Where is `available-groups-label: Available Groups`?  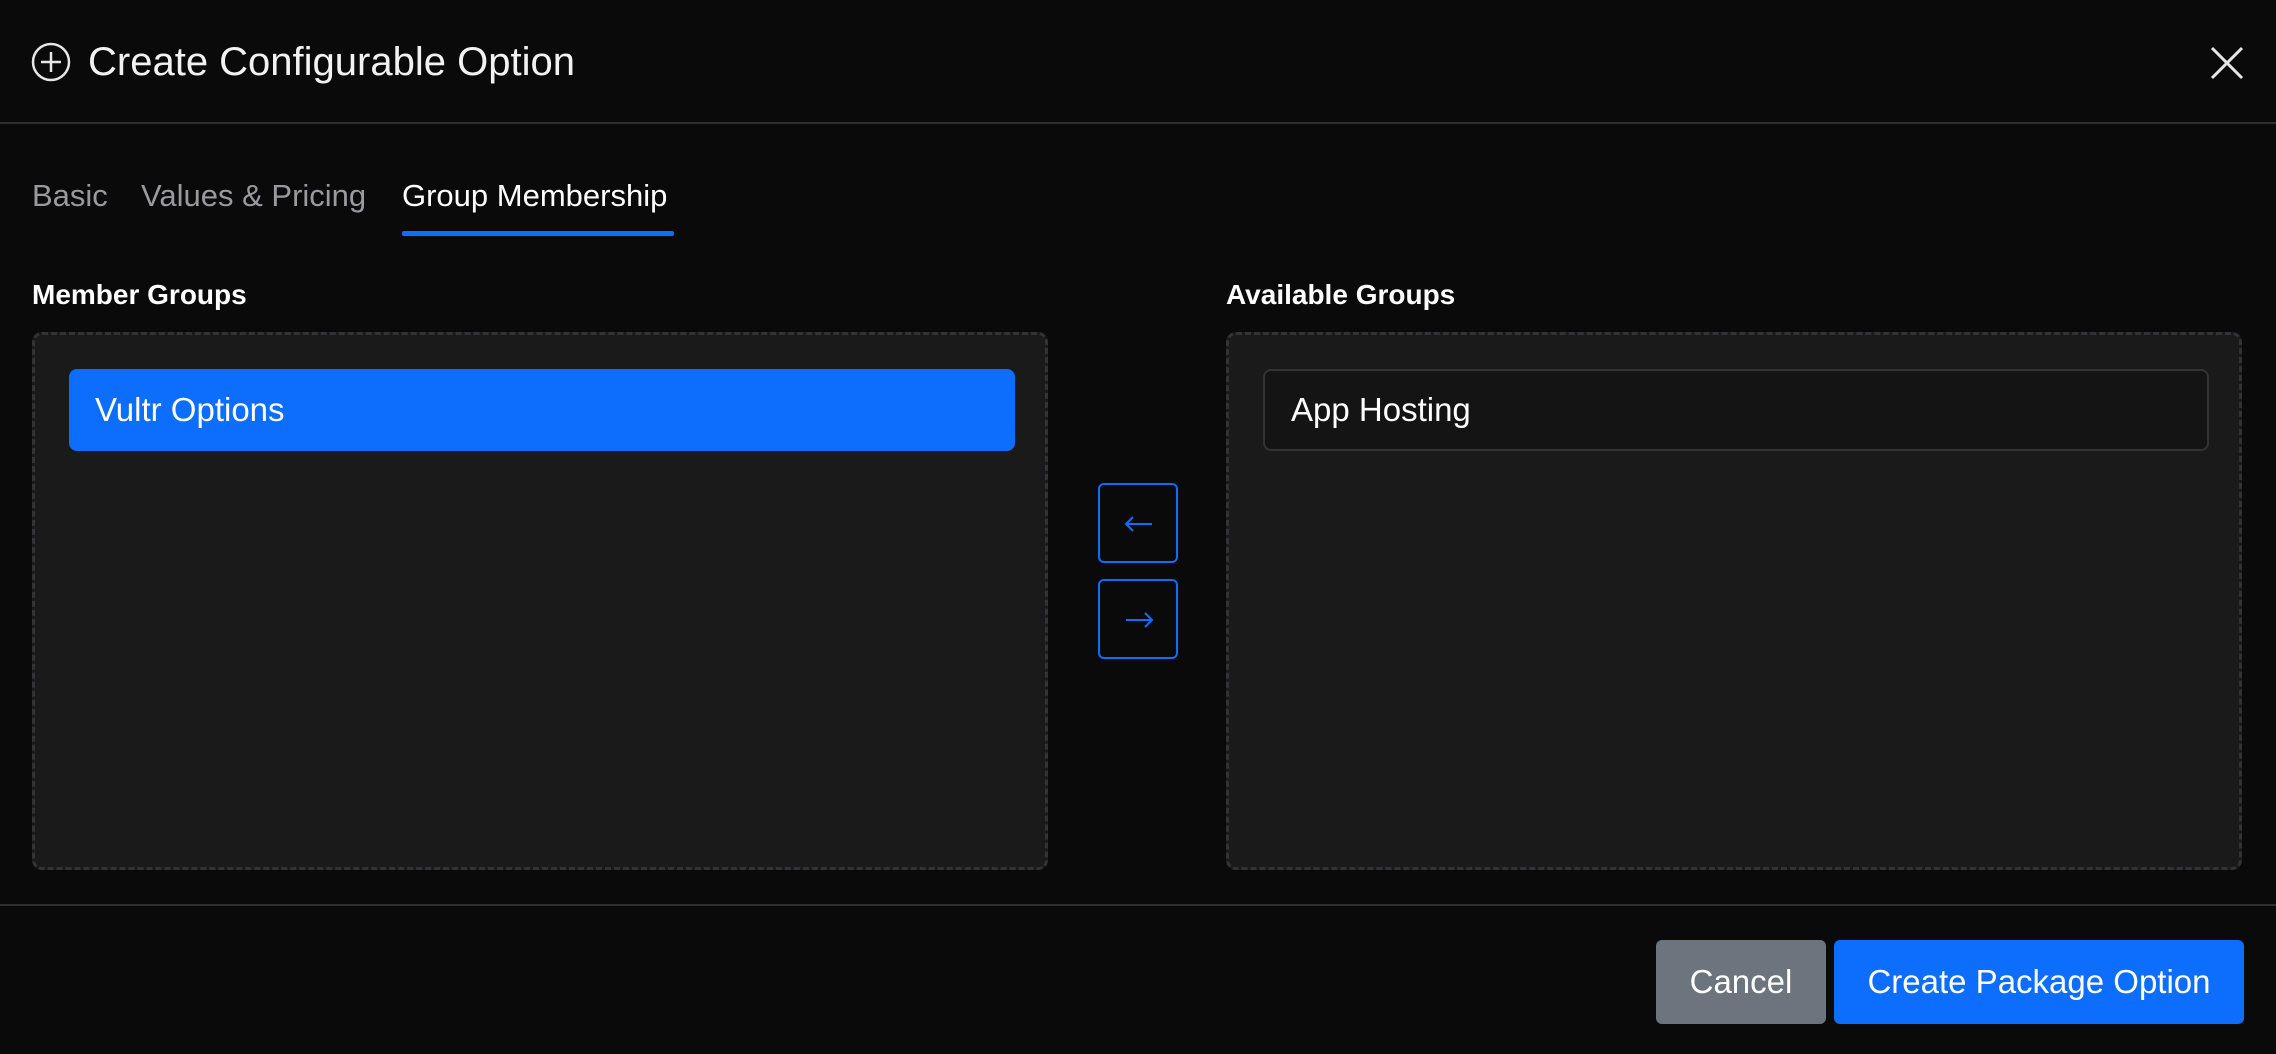
available-groups-label: Available Groups is located at coordinates (1341, 294).